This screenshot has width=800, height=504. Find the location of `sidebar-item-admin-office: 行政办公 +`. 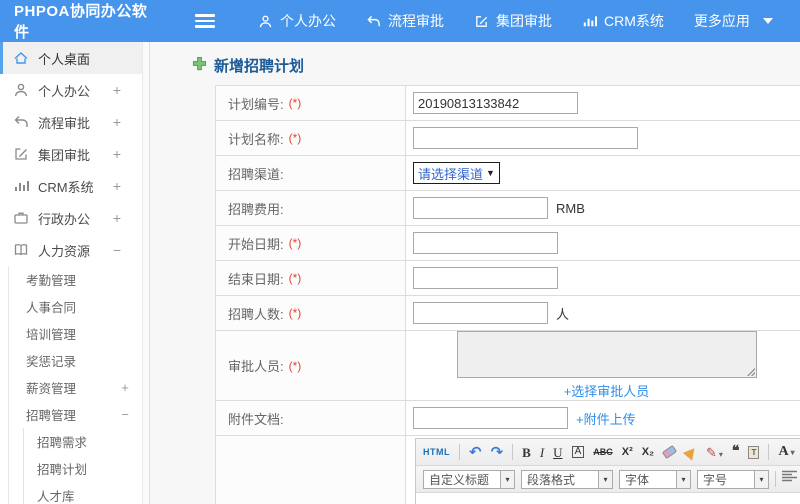

sidebar-item-admin-office: 行政办公 + is located at coordinates (74, 218).